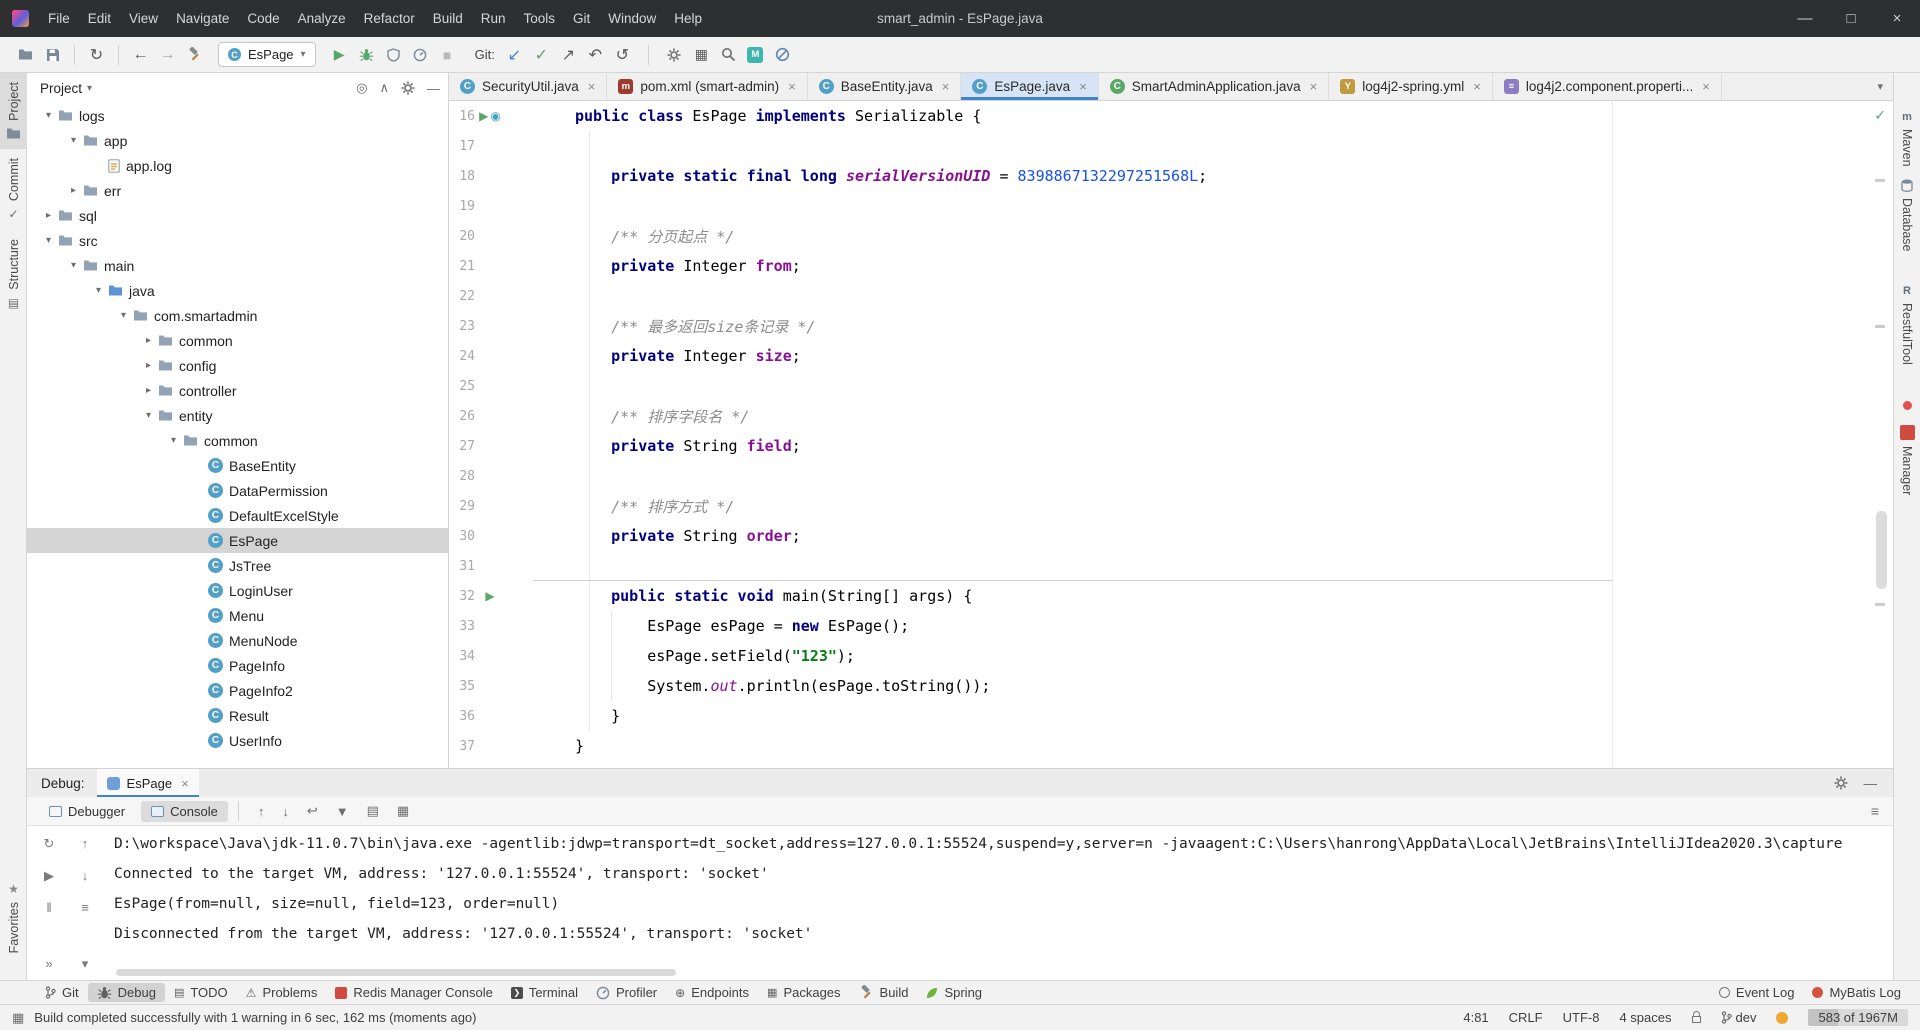 The width and height of the screenshot is (1920, 1030). What do you see at coordinates (568, 55) in the screenshot?
I see `push-icon: ↗` at bounding box center [568, 55].